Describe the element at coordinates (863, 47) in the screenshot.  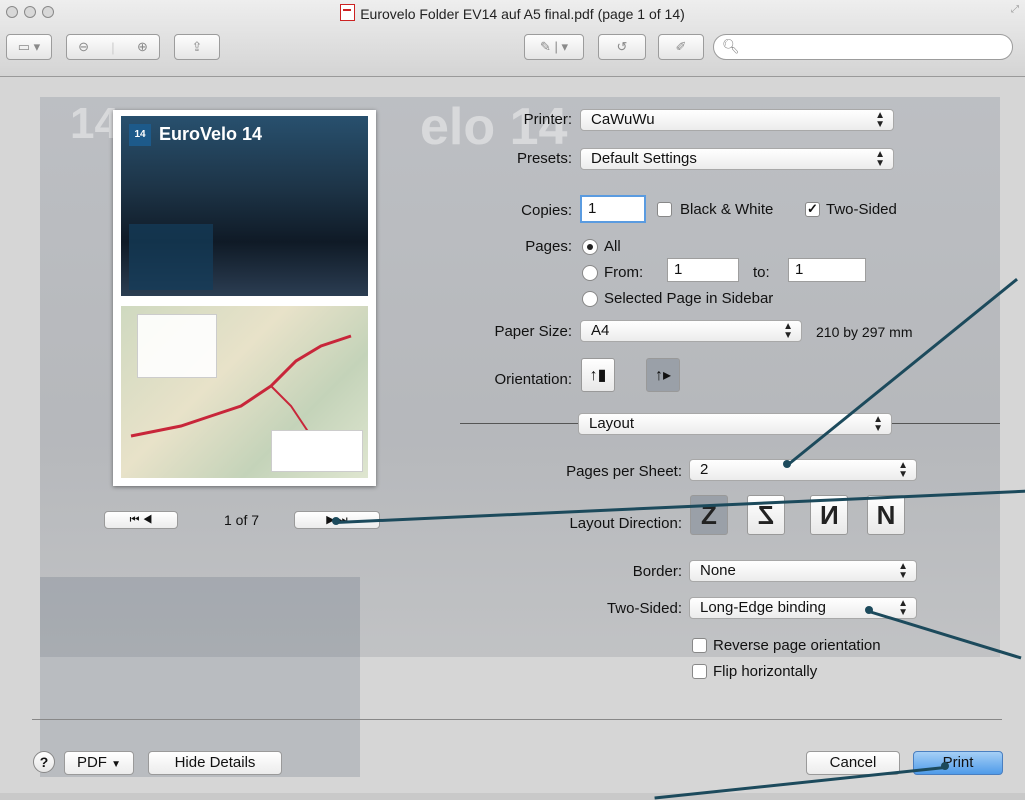
I see `search-input: 🔍︎` at that location.